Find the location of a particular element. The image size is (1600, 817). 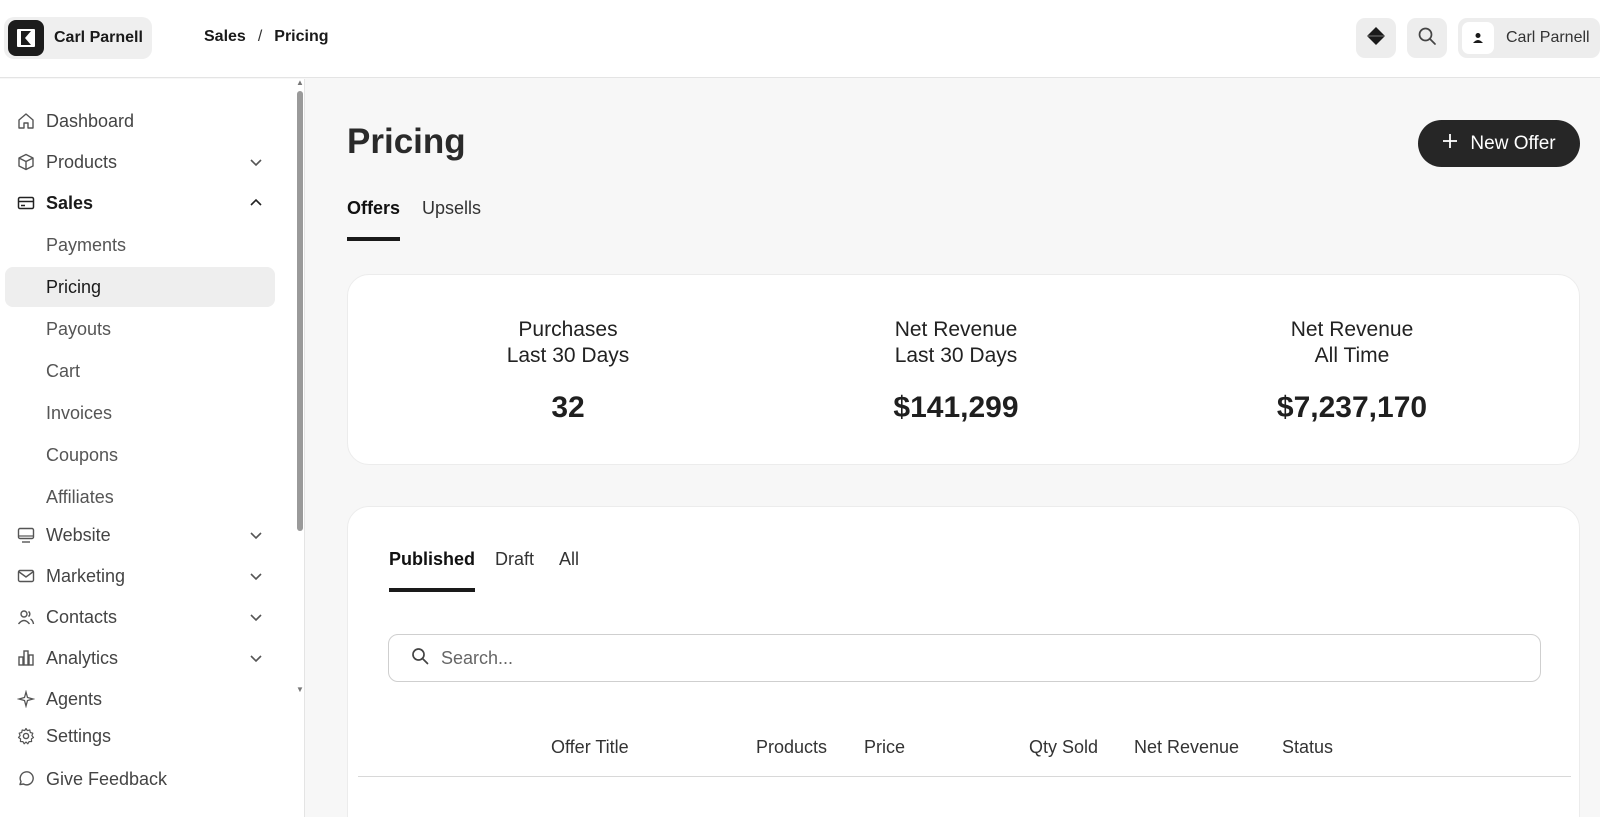

account-switcher: Carl Parnell is located at coordinates (78, 38).